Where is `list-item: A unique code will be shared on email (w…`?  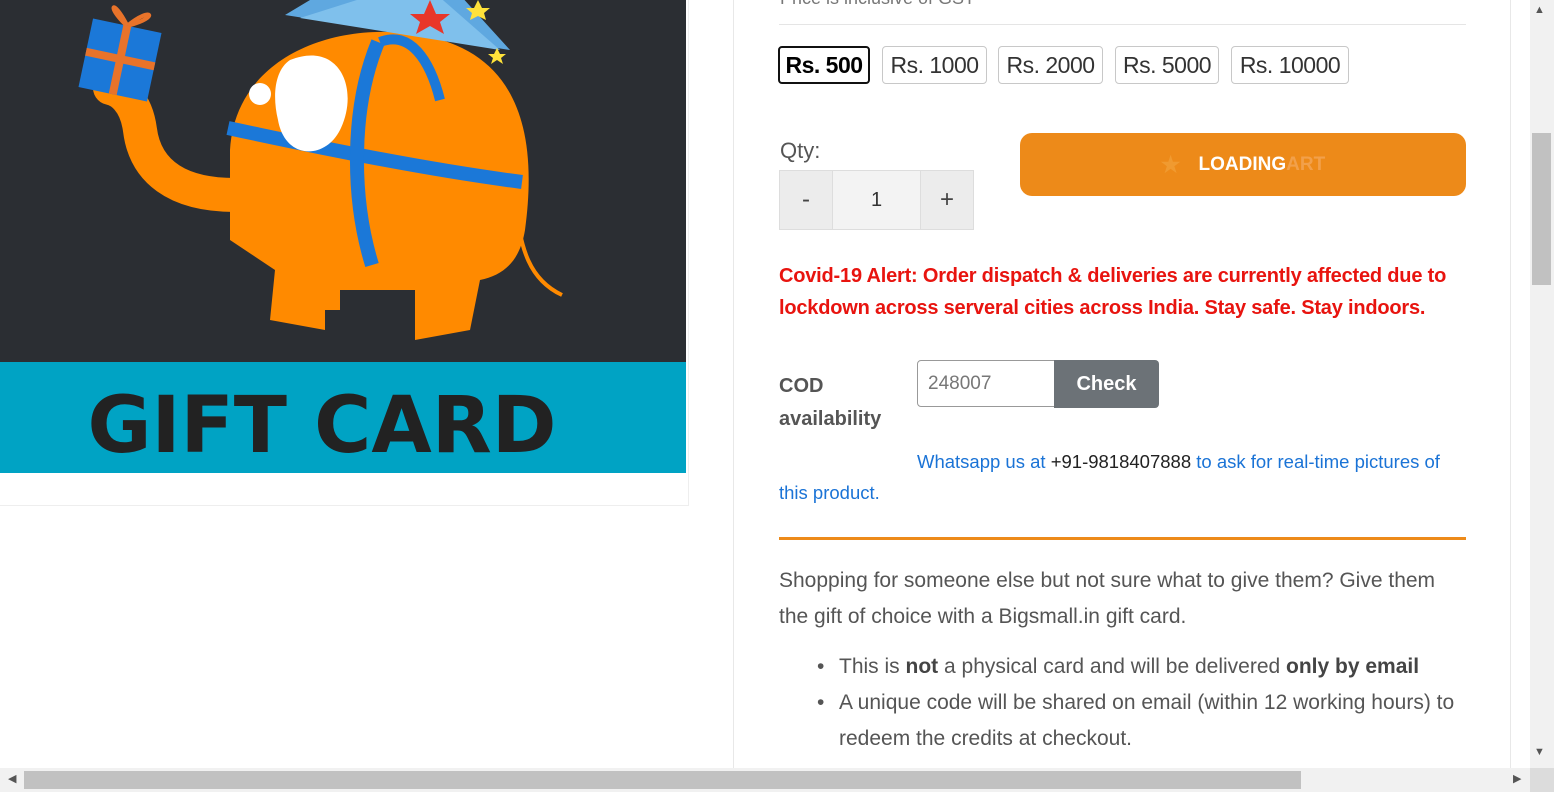 list-item: A unique code will be shared on email (w… is located at coordinates (1143, 721).